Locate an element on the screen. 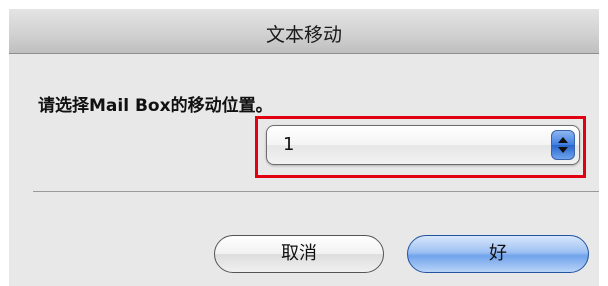  divider is located at coordinates (316, 191).